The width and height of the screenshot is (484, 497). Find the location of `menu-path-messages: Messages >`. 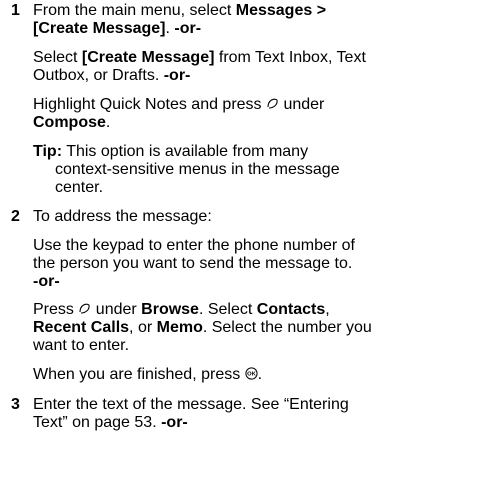

menu-path-messages: Messages > is located at coordinates (281, 10).